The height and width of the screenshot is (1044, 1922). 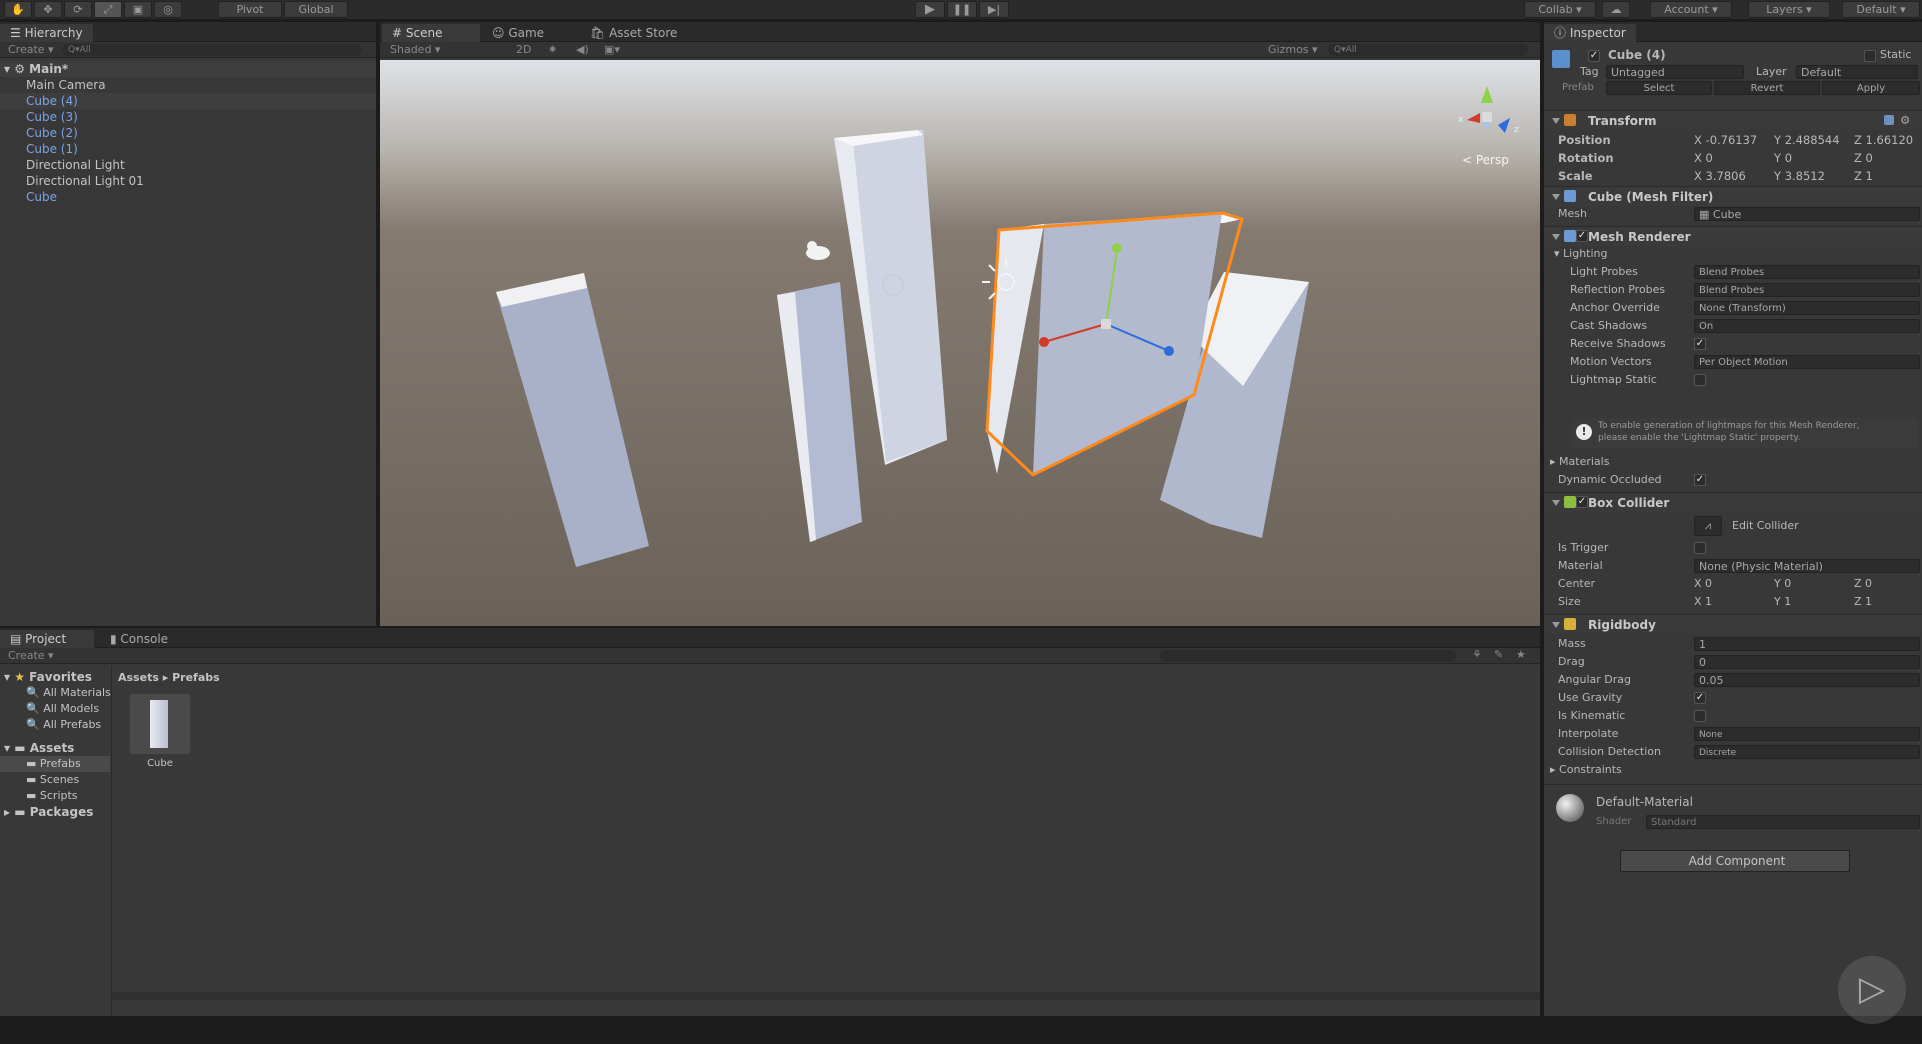 I want to click on mass-field: 1, so click(x=1807, y=644).